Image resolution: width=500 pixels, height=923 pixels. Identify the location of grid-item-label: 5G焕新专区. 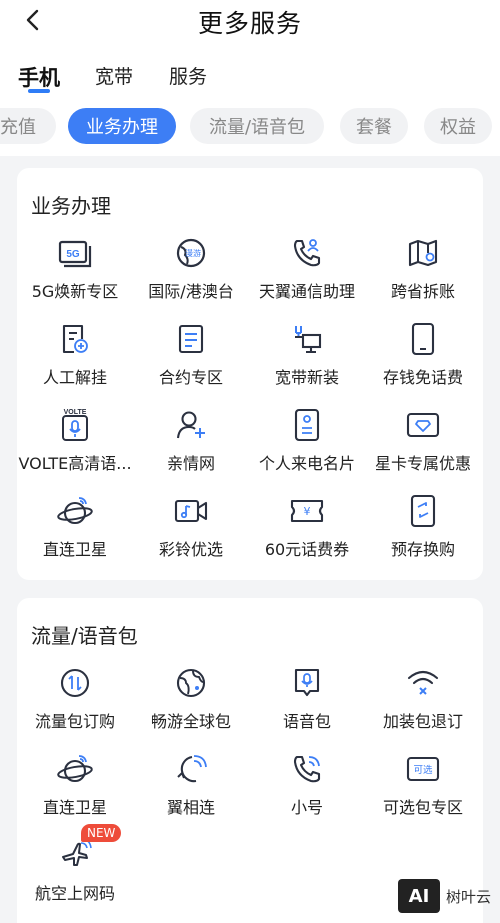
(75, 291).